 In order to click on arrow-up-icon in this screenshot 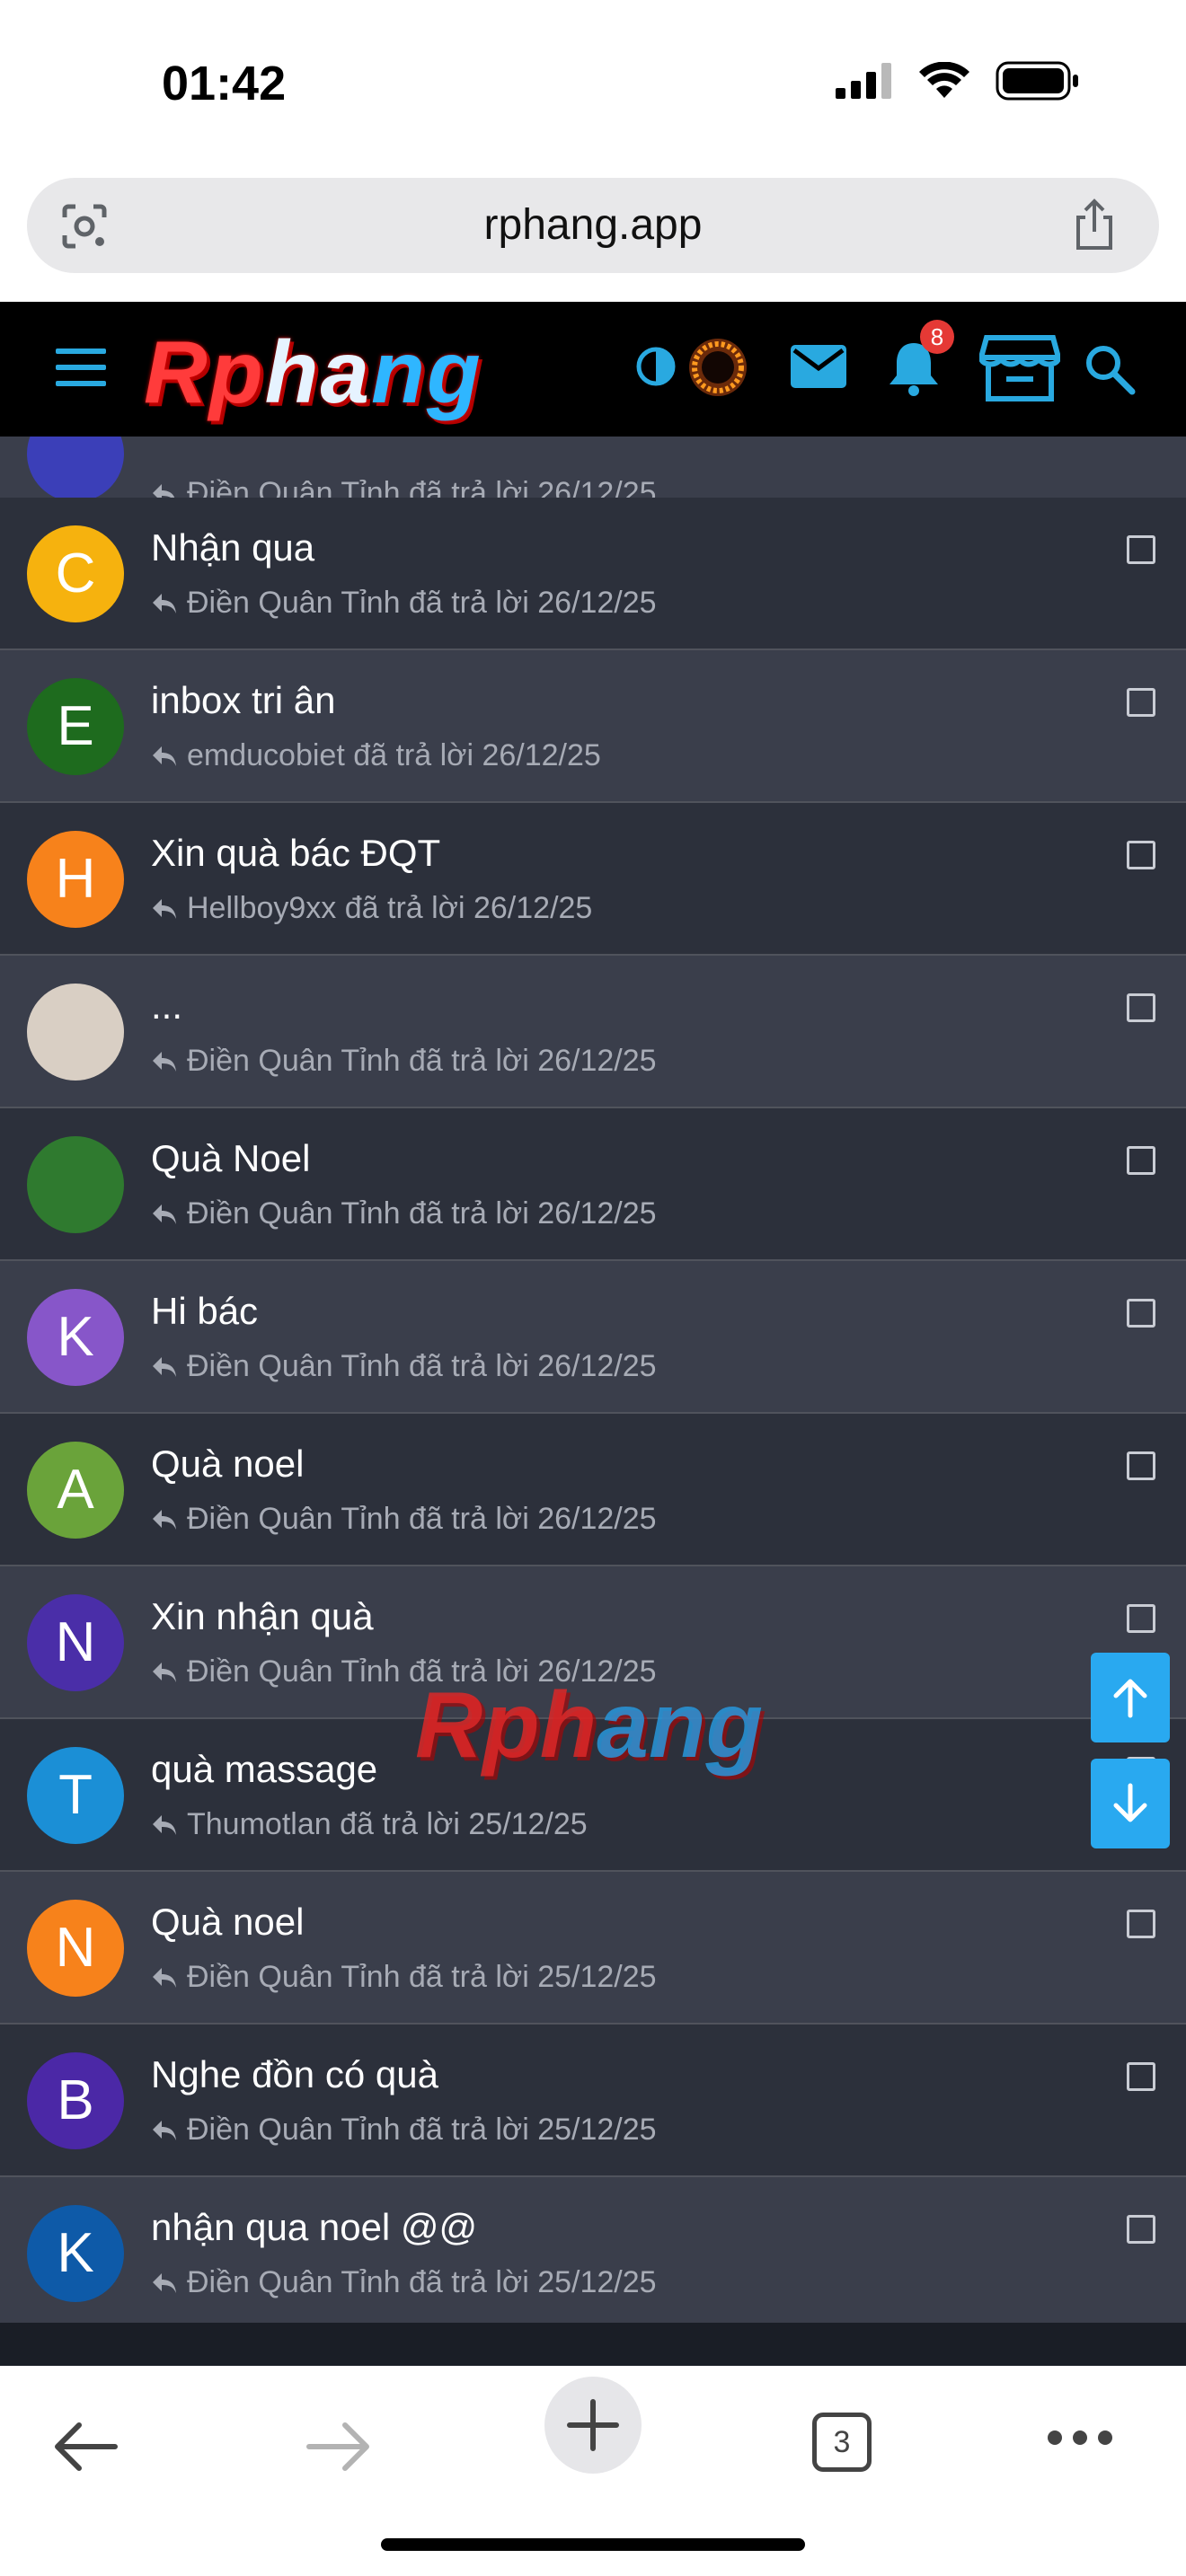, I will do `click(1130, 1698)`.